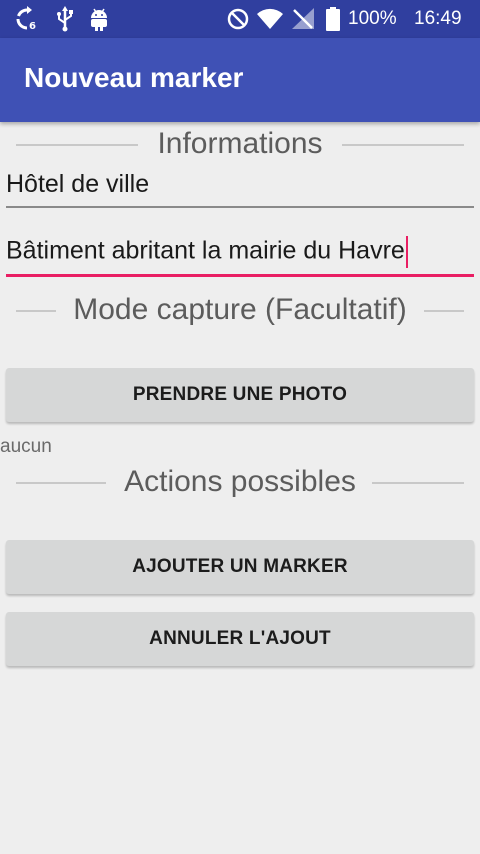 The image size is (480, 854). I want to click on text-cursor, so click(406, 252).